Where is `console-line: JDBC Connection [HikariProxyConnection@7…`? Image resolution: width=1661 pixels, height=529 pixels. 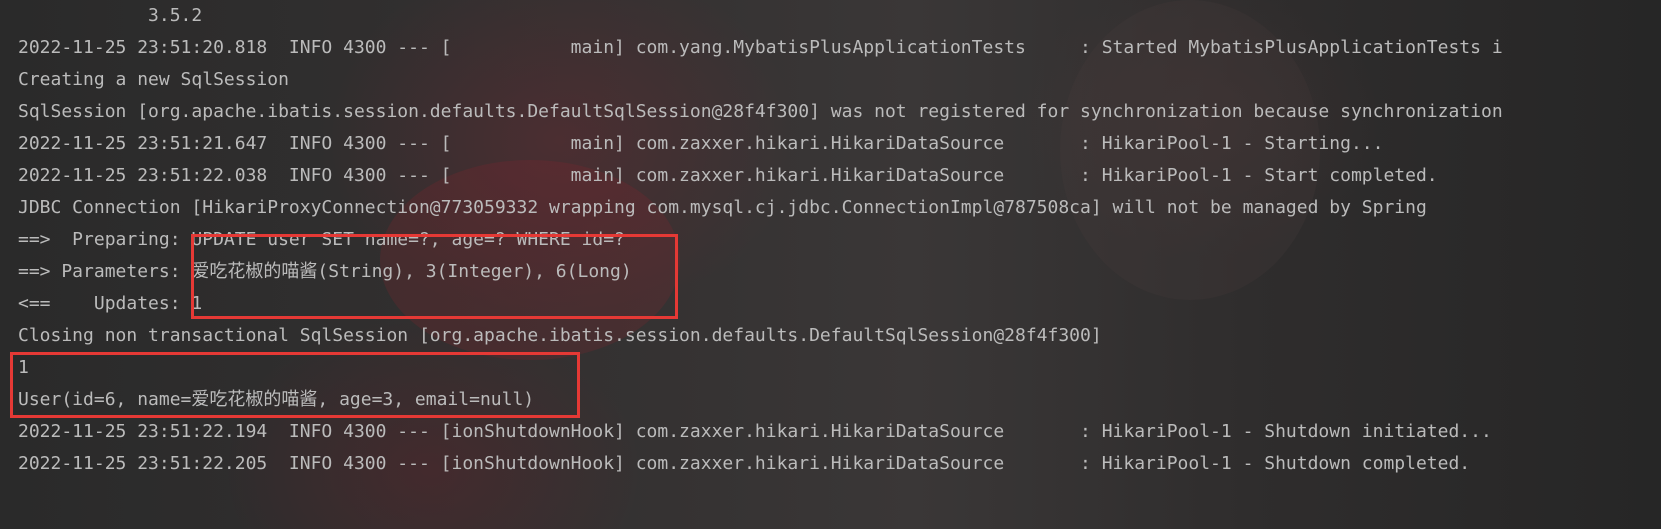 console-line: JDBC Connection [HikariProxyConnection@7… is located at coordinates (722, 207).